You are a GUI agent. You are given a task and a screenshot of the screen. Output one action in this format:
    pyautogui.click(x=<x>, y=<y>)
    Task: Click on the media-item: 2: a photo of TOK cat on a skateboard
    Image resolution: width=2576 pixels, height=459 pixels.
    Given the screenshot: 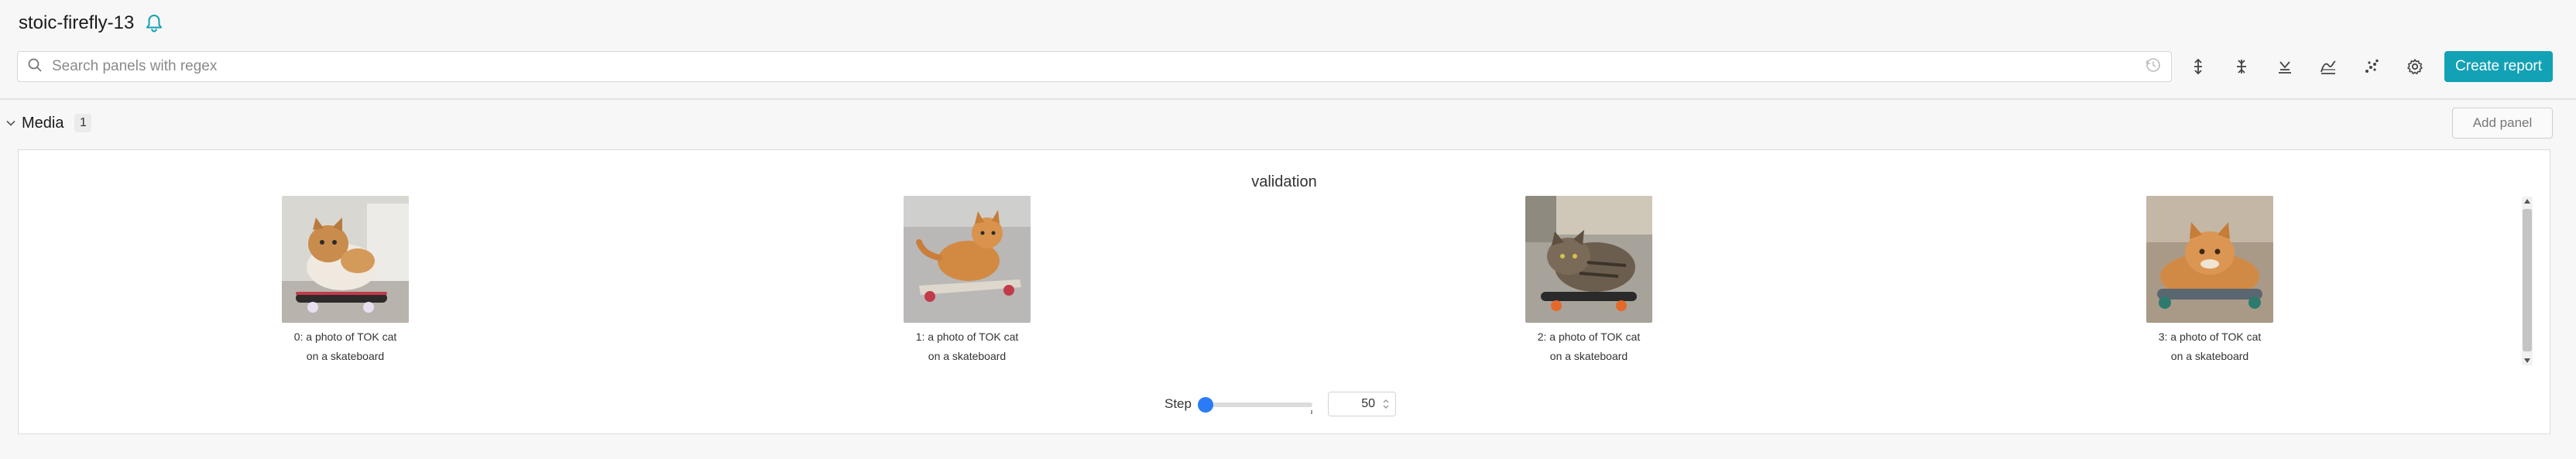 What is the action you would take?
    pyautogui.click(x=1589, y=281)
    